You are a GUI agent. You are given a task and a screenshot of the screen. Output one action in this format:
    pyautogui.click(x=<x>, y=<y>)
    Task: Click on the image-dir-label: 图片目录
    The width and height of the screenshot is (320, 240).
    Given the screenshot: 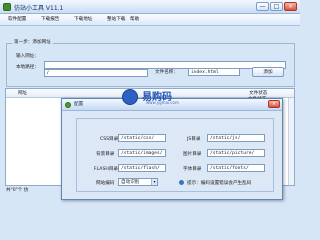 What is the action you would take?
    pyautogui.click(x=192, y=154)
    